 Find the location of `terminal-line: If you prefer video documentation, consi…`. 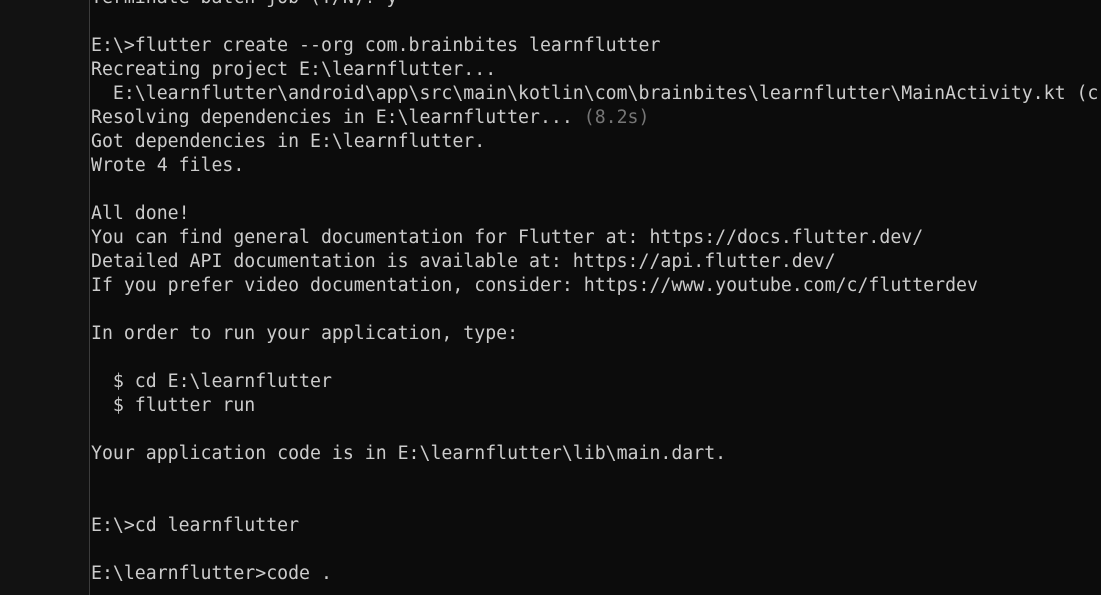

terminal-line: If you prefer video documentation, consi… is located at coordinates (596, 286).